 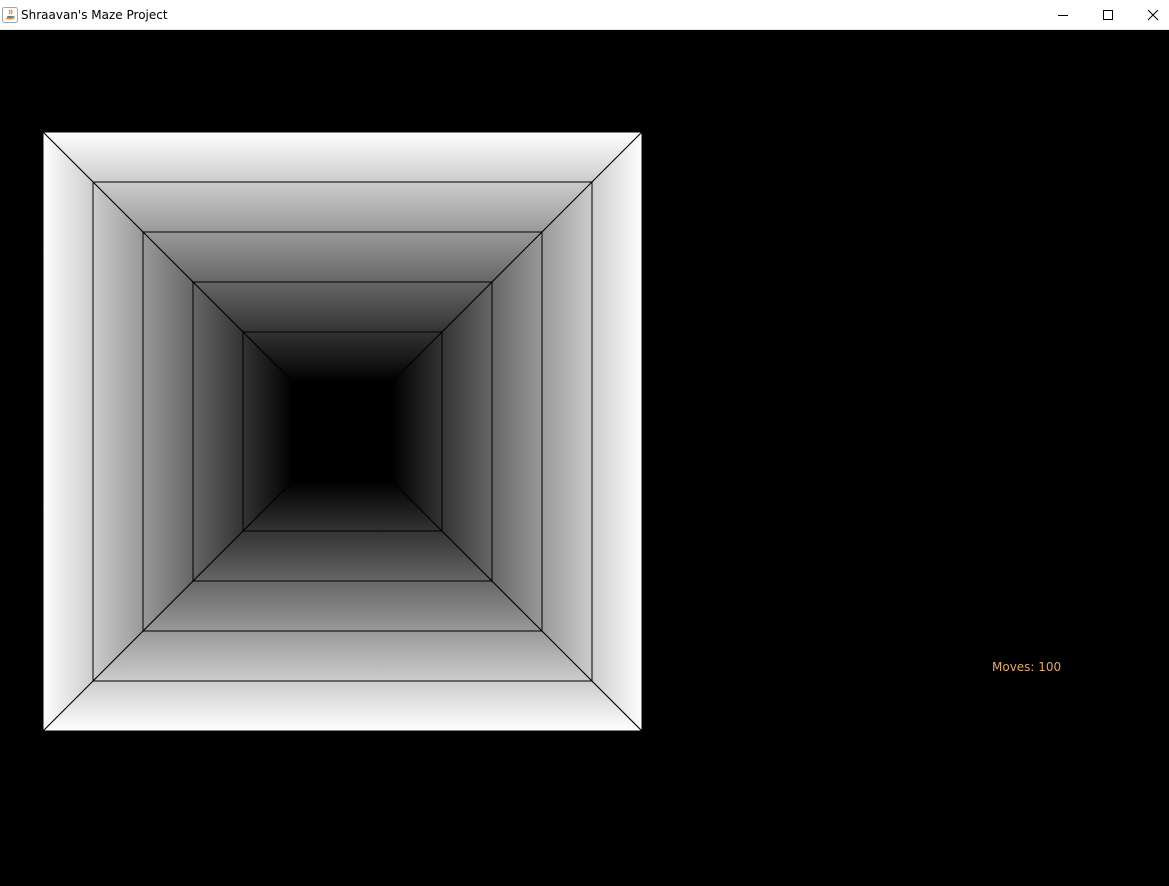 I want to click on maximize-button, so click(x=1107, y=15).